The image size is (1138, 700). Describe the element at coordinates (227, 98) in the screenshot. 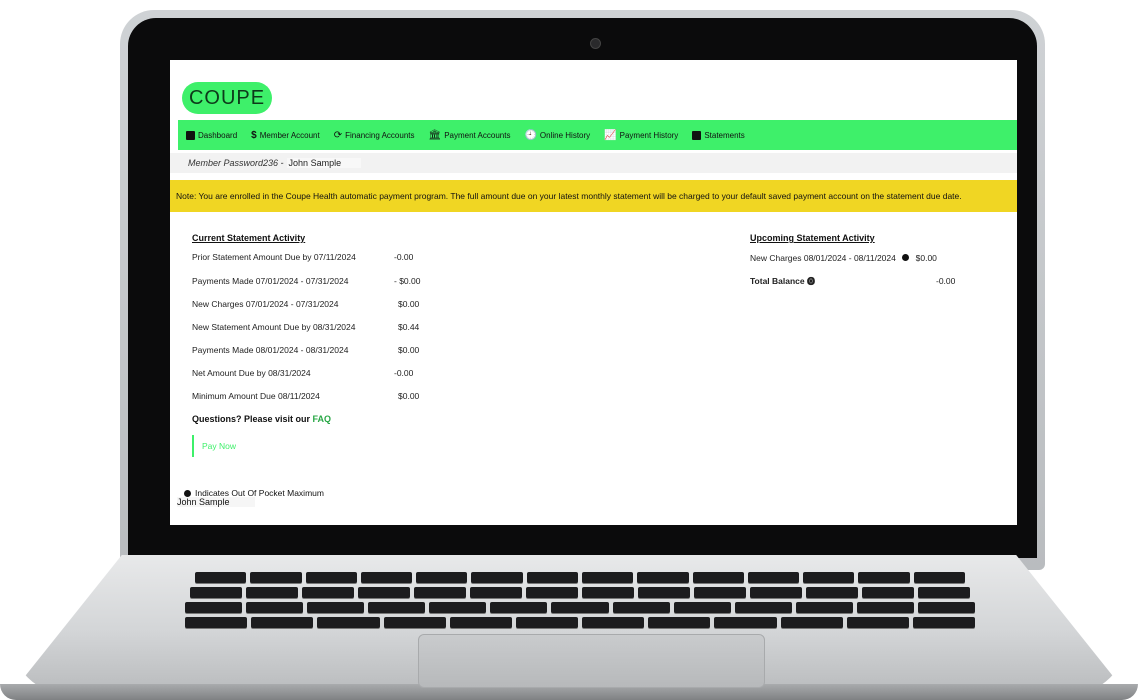

I see `coupe-logo: COUPE` at that location.